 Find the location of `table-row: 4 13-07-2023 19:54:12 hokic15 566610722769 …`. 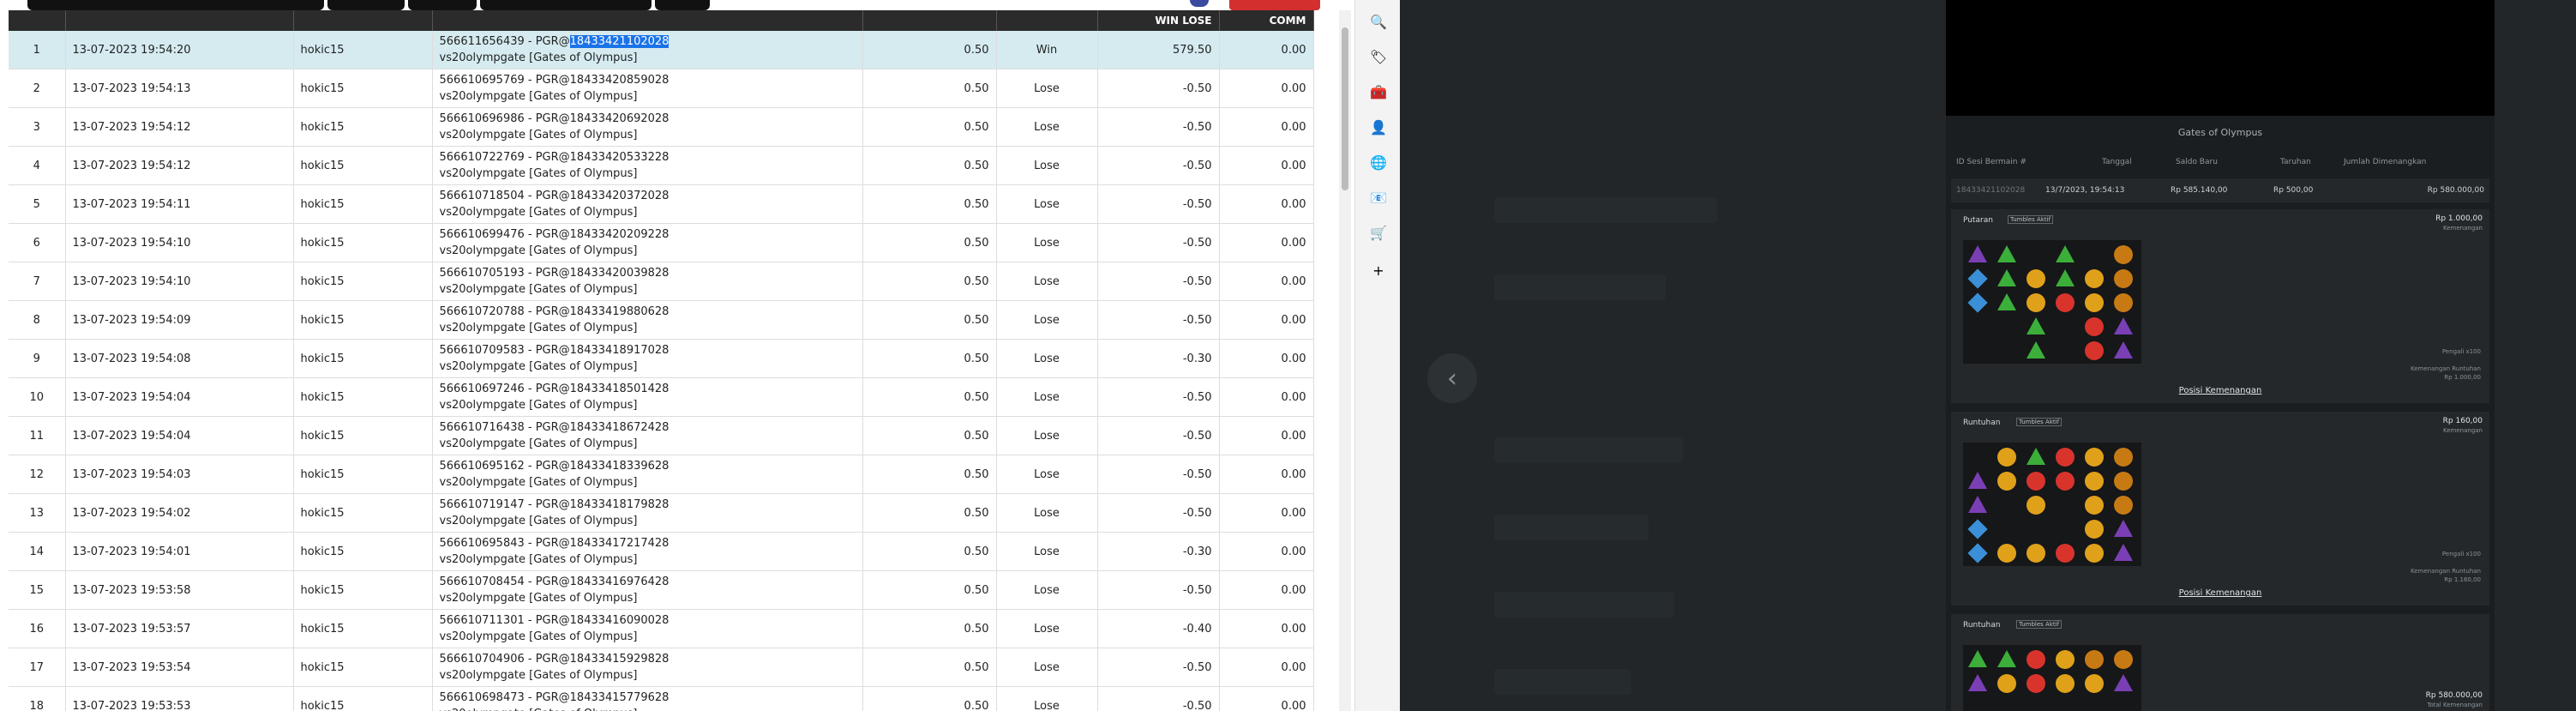

table-row: 4 13-07-2023 19:54:12 hokic15 566610722769 … is located at coordinates (661, 165).